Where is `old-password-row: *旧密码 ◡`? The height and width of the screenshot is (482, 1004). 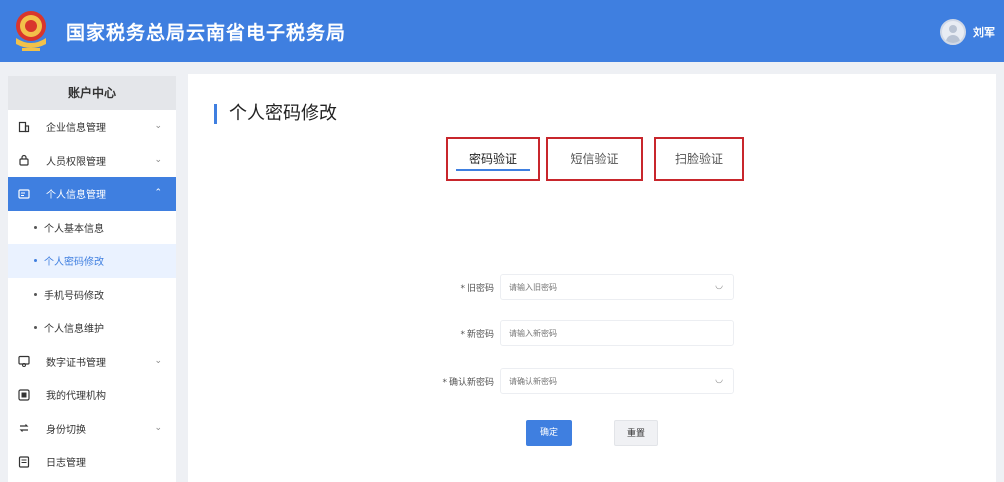 old-password-row: *旧密码 ◡ is located at coordinates (570, 287).